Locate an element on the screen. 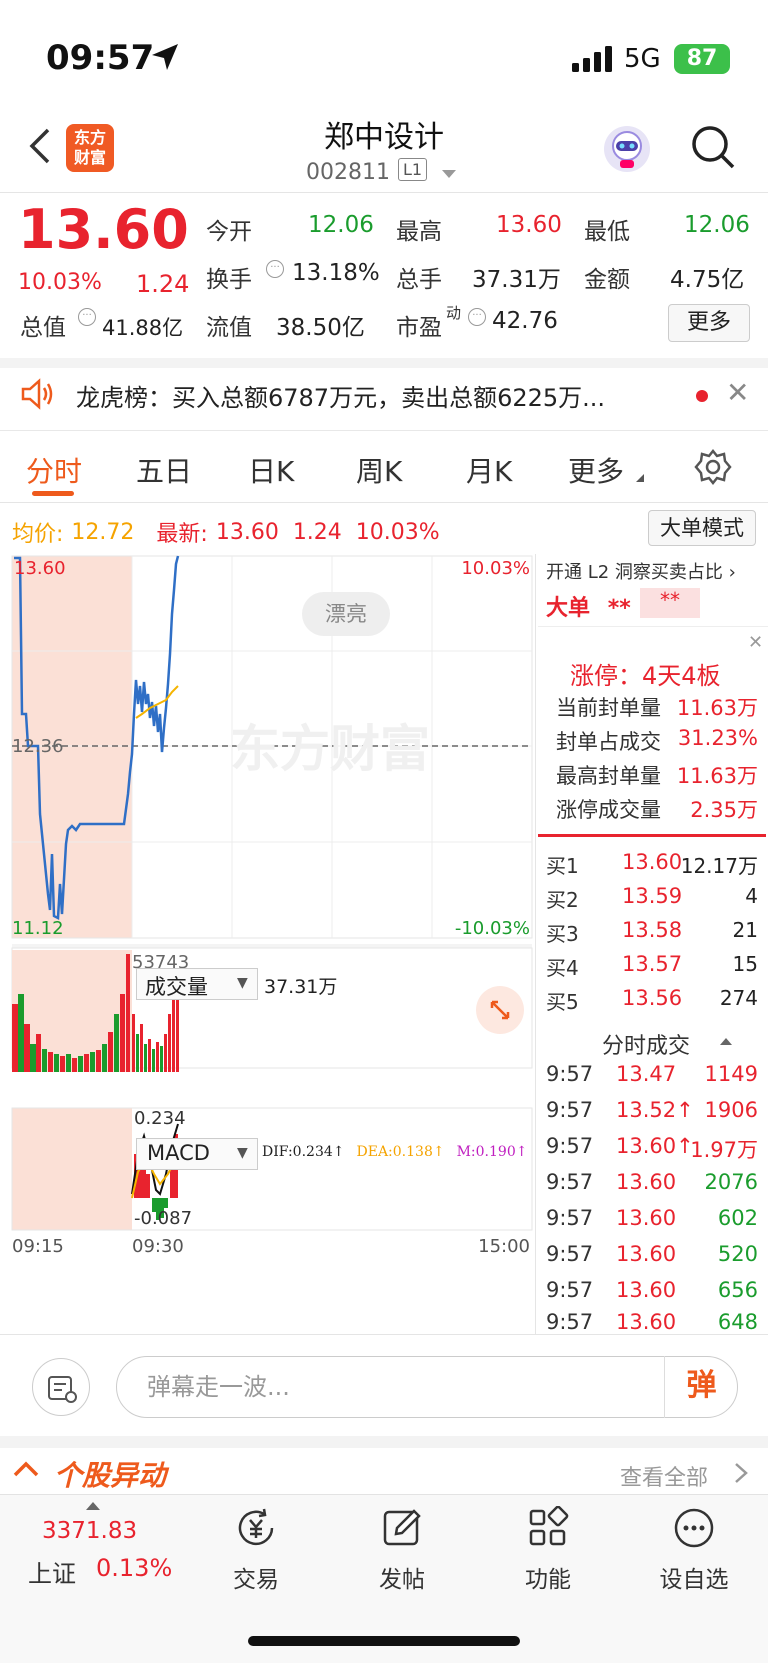 The height and width of the screenshot is (1663, 768). pretty-button: 漂亮 is located at coordinates (346, 614).